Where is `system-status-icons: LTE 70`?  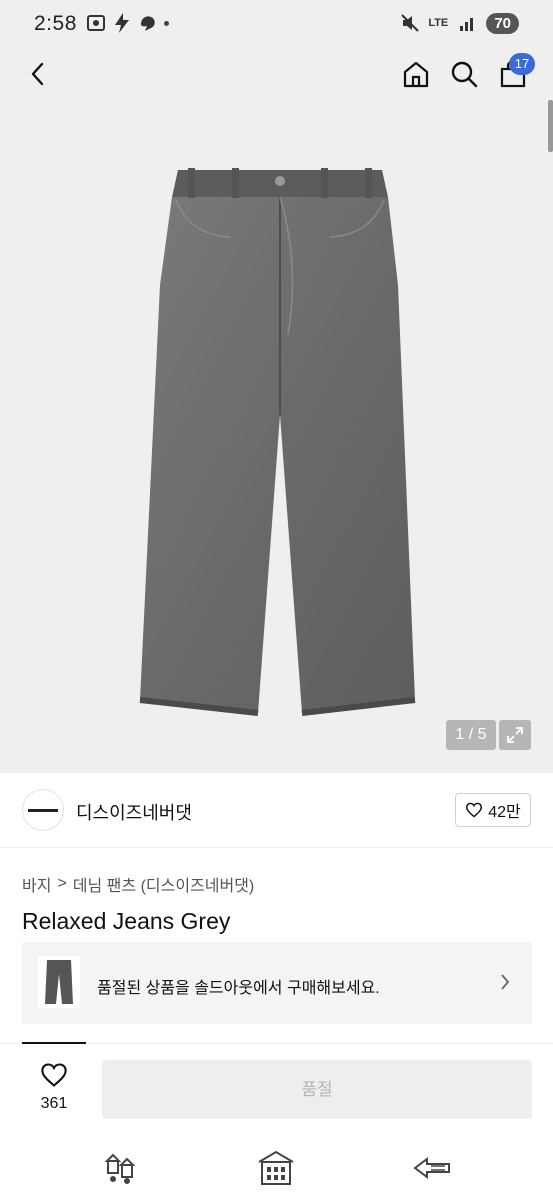
system-status-icons: LTE 70 is located at coordinates (459, 23).